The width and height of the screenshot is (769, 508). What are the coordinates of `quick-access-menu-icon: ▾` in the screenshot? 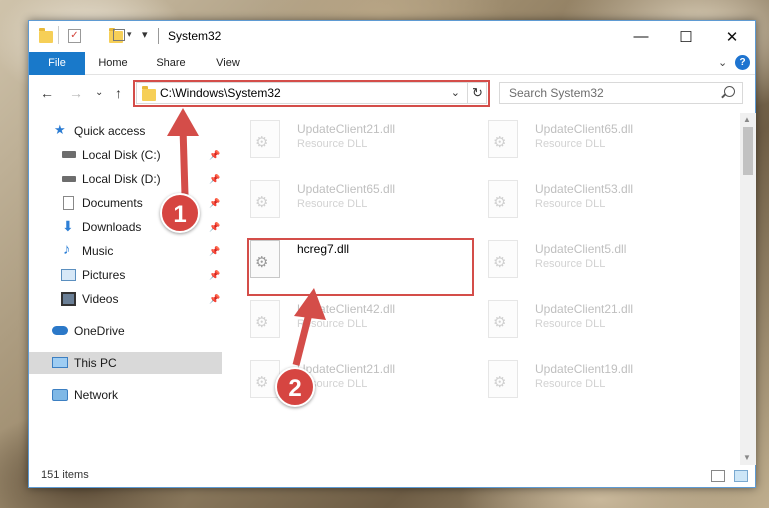 It's located at (145, 37).